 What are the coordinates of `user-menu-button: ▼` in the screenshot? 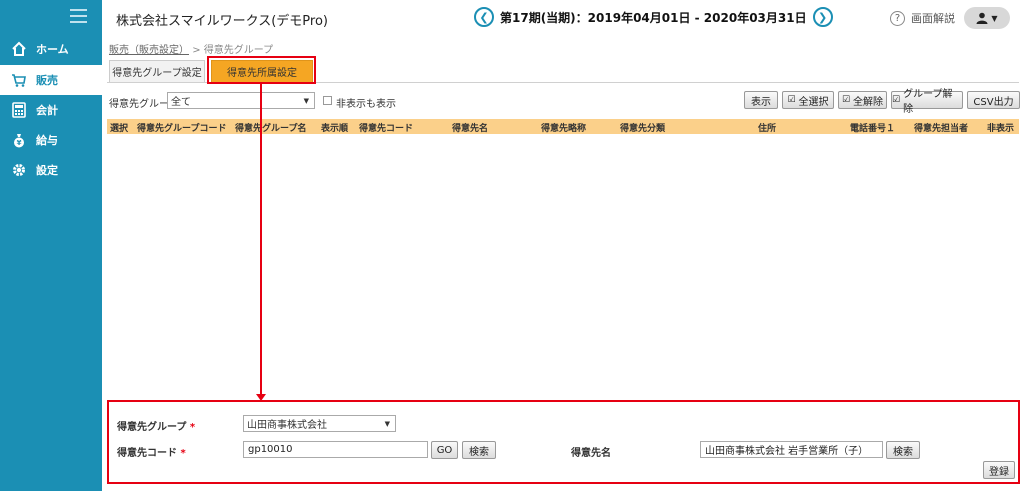 It's located at (987, 18).